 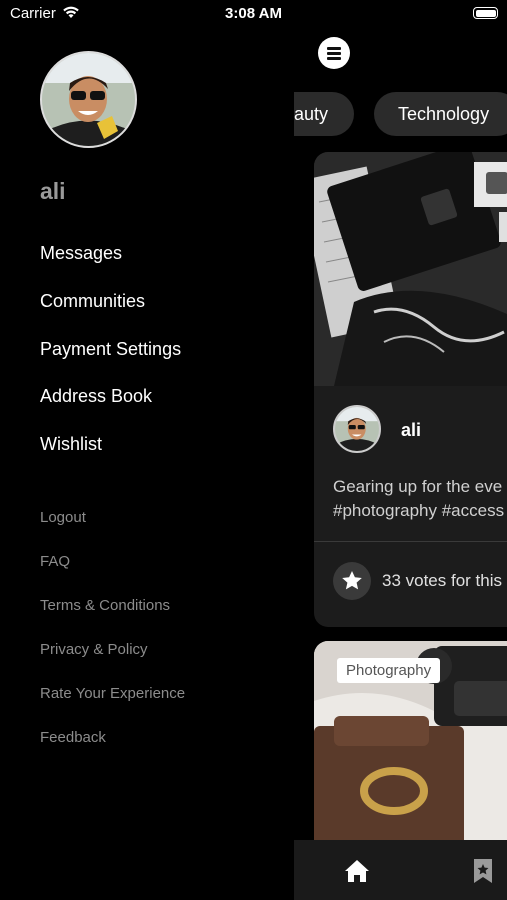 I want to click on hamburger-icon, so click(x=334, y=53).